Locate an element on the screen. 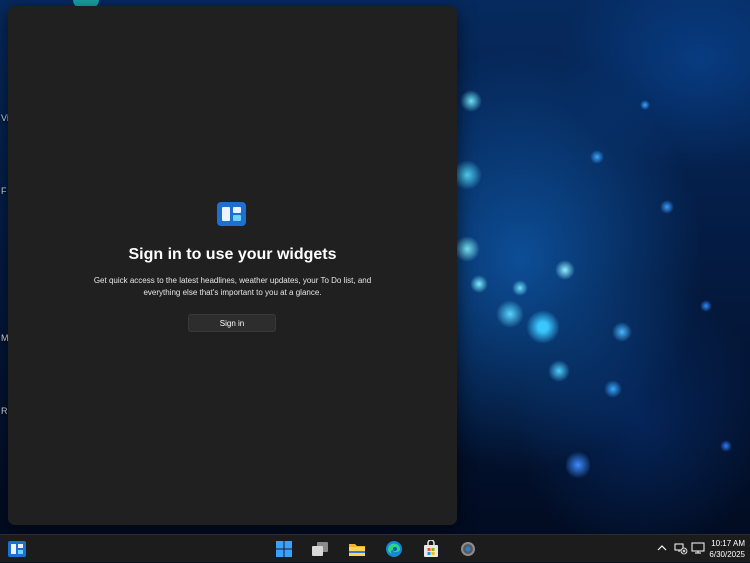 This screenshot has height=563, width=750. store-icon is located at coordinates (431, 548).